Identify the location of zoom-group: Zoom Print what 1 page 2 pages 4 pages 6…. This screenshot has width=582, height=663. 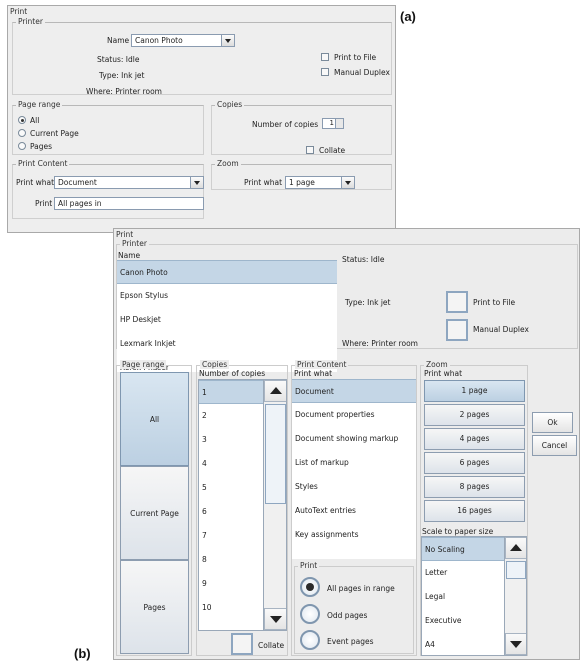
(474, 508).